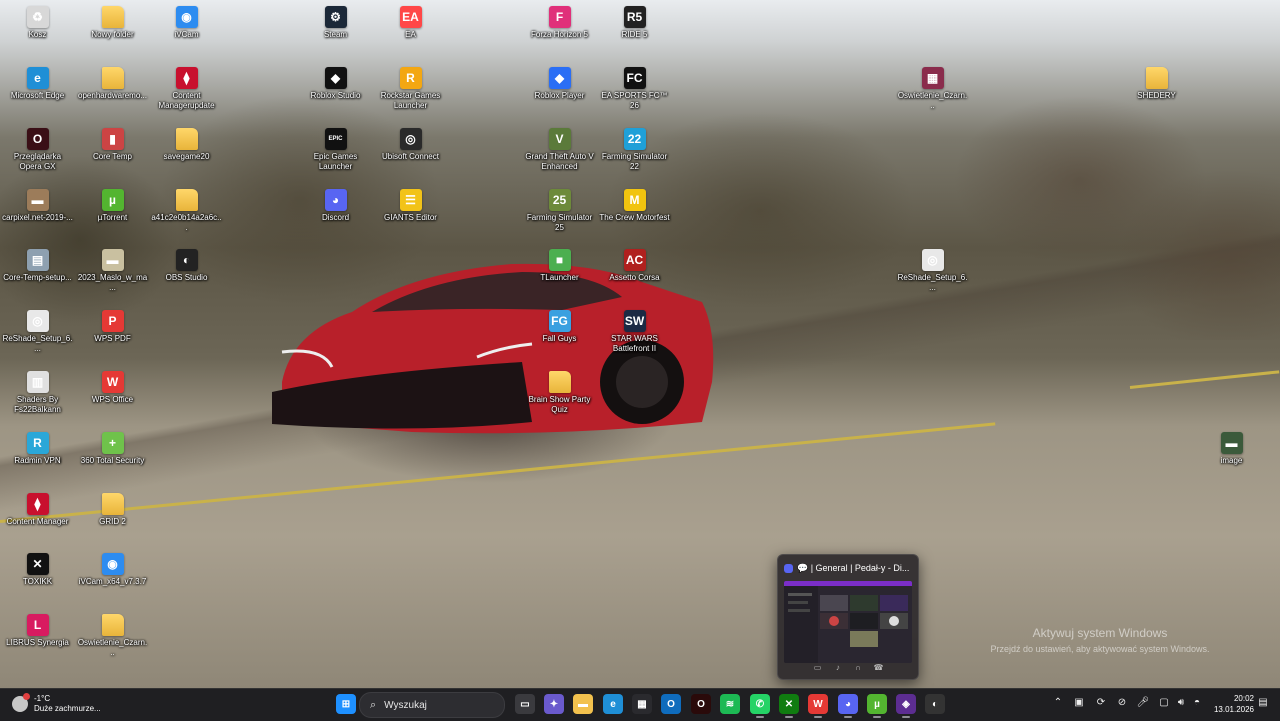  Describe the element at coordinates (112, 143) in the screenshot. I see `desktop-icon: ▮ Core Temp` at that location.